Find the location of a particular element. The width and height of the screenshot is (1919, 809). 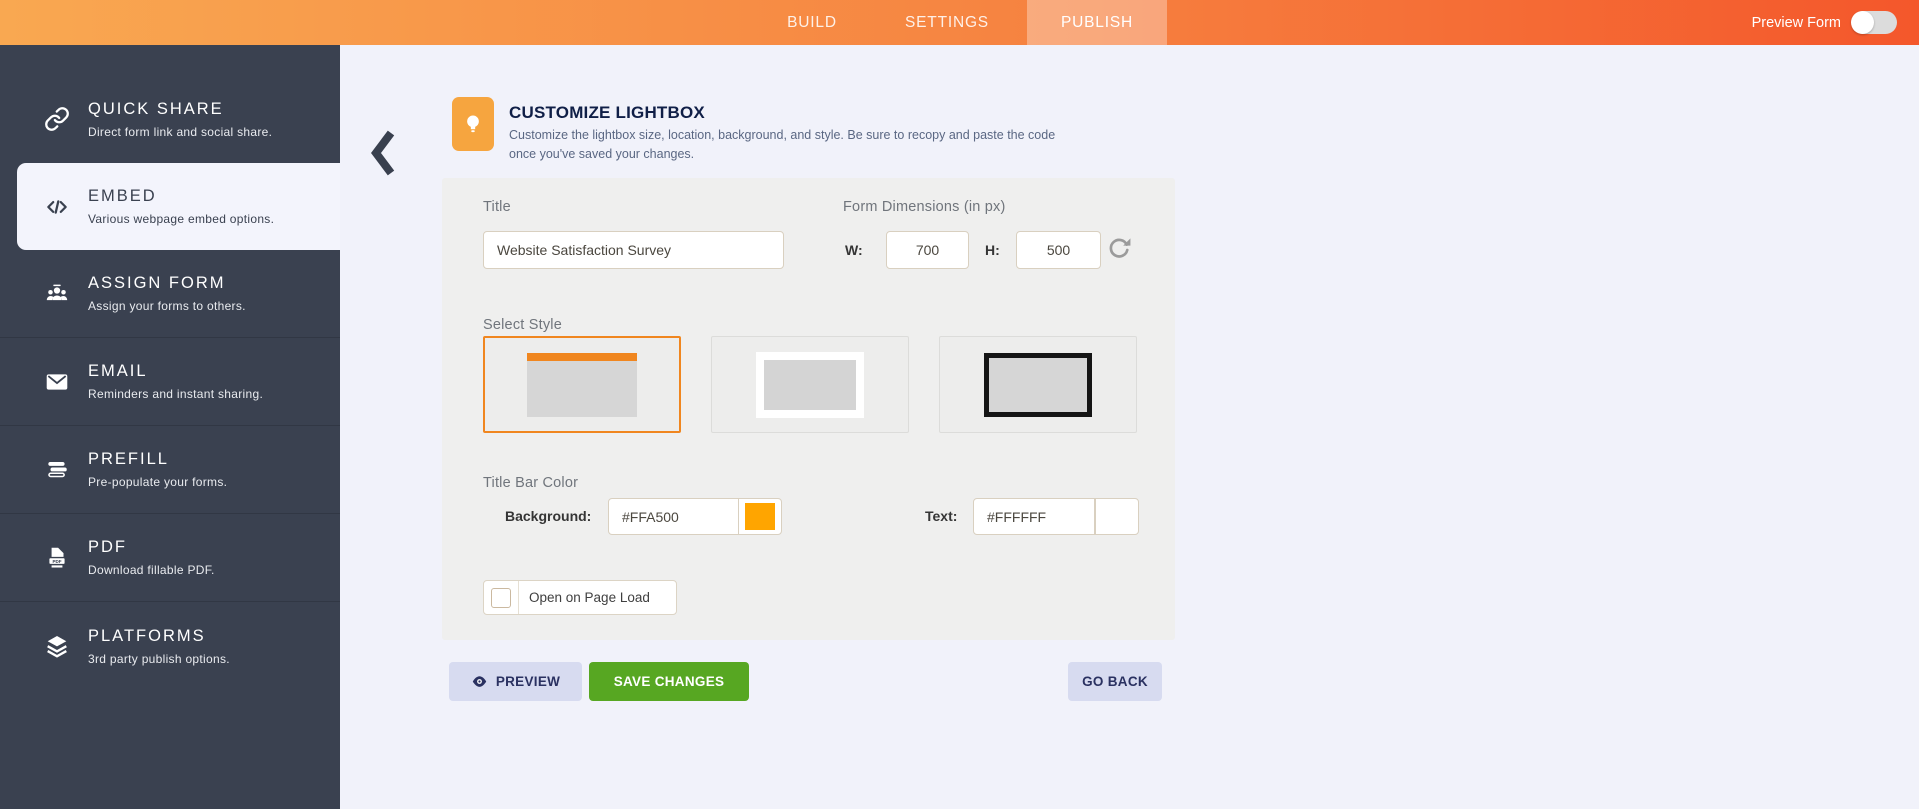

stack-icon is located at coordinates (56, 469).